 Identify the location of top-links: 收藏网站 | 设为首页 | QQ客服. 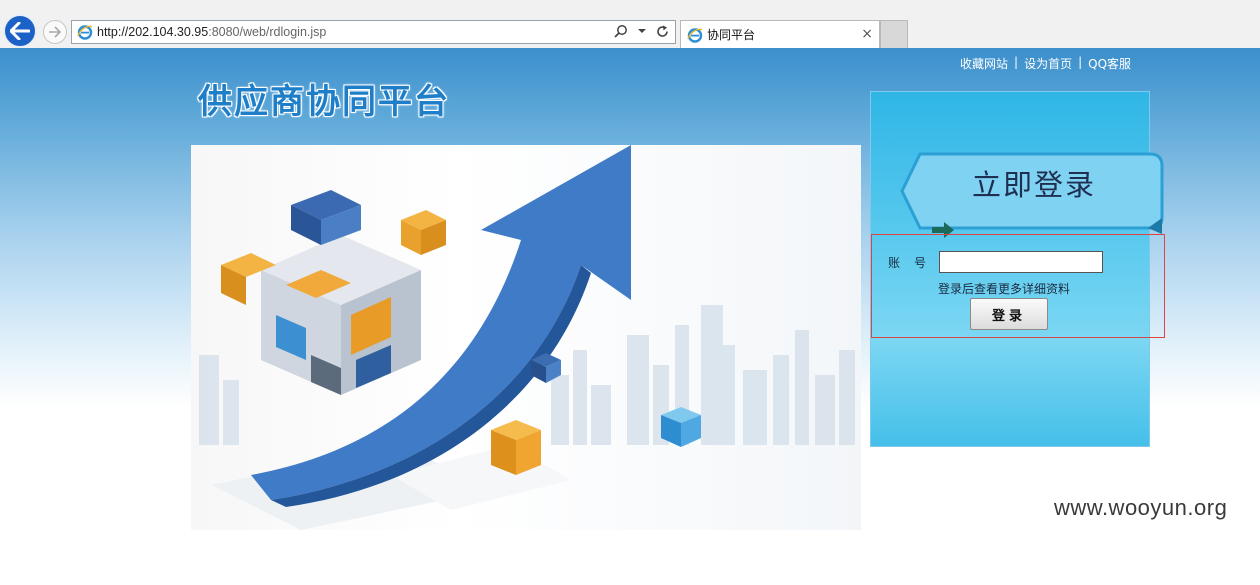
(1045, 63).